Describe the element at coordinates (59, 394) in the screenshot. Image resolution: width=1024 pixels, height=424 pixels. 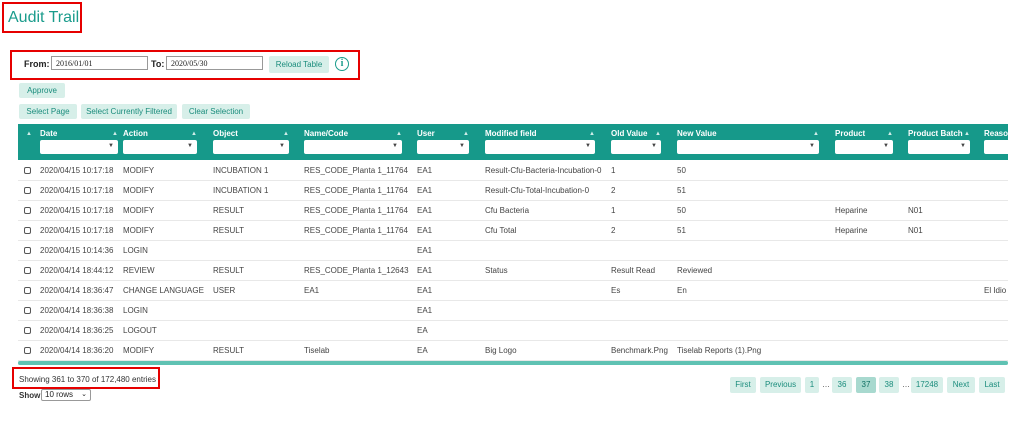
I see `rows-per-page-value: 10 rows` at that location.